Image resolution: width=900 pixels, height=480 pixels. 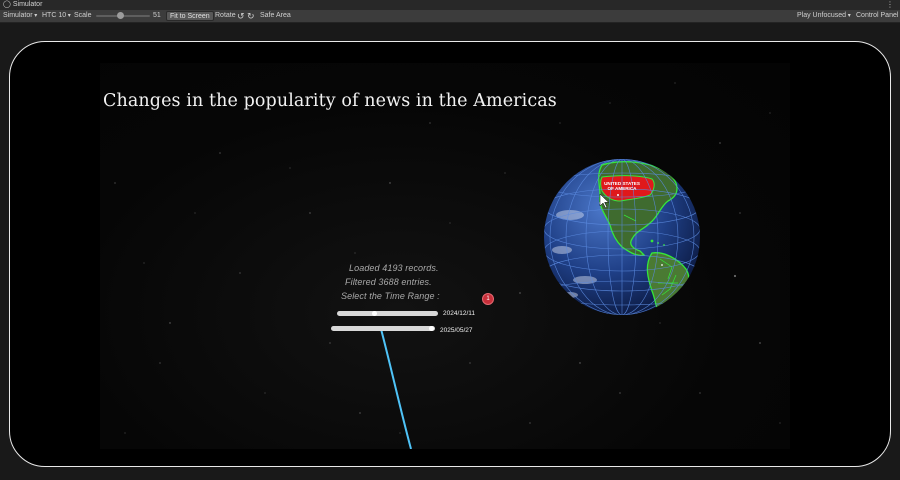 I want to click on scale-slider-handle, so click(x=120, y=15).